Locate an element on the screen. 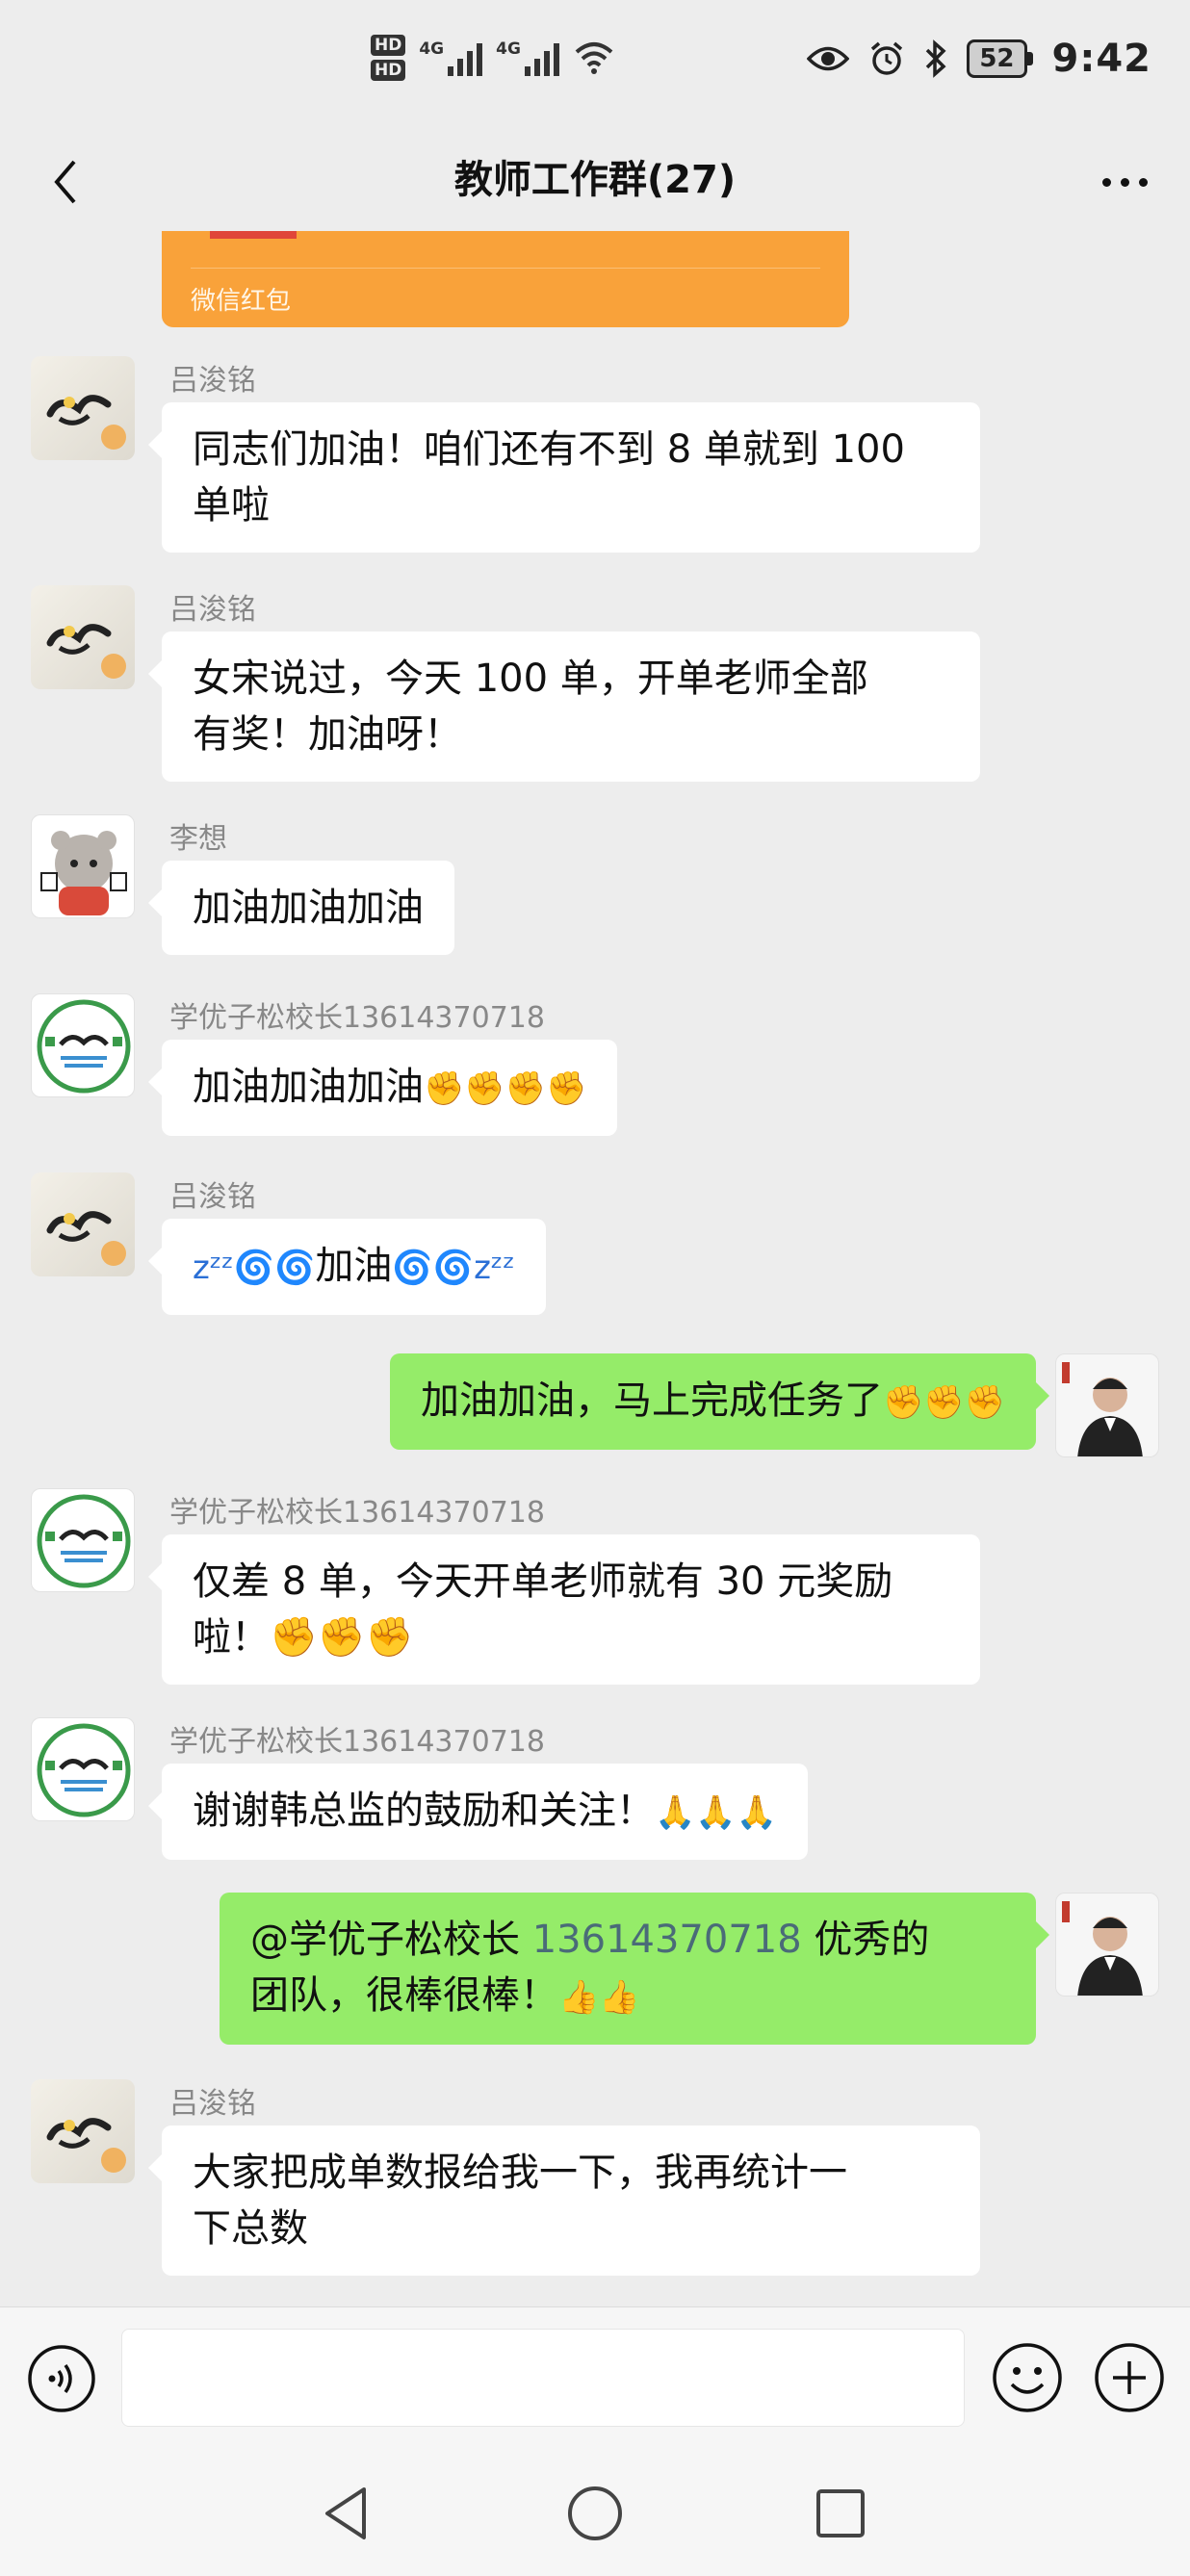  input-bar is located at coordinates (595, 2379).